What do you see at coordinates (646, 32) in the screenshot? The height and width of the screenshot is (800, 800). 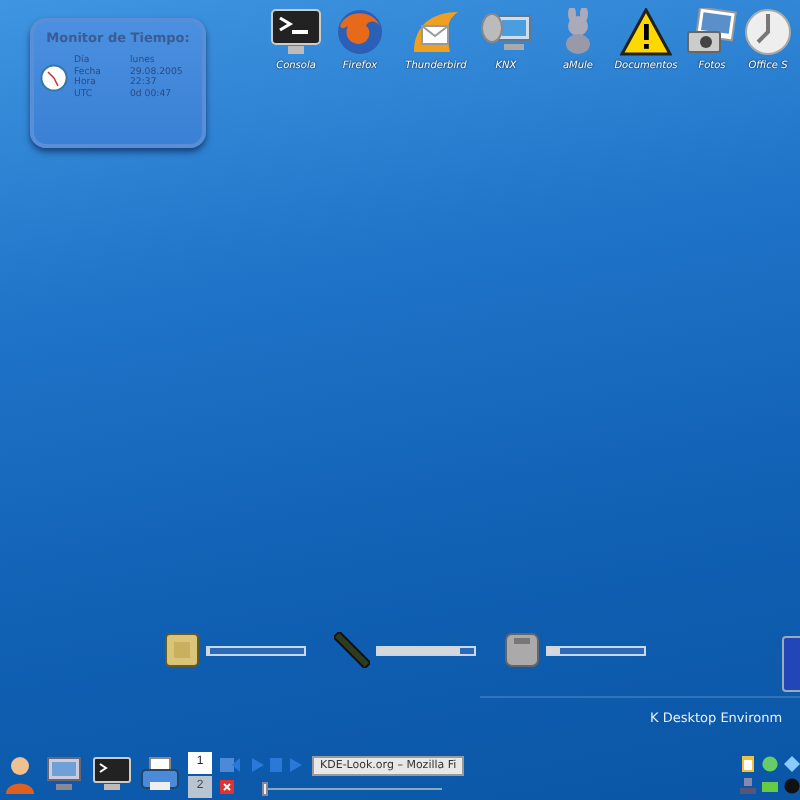 I see `warning-icon` at bounding box center [646, 32].